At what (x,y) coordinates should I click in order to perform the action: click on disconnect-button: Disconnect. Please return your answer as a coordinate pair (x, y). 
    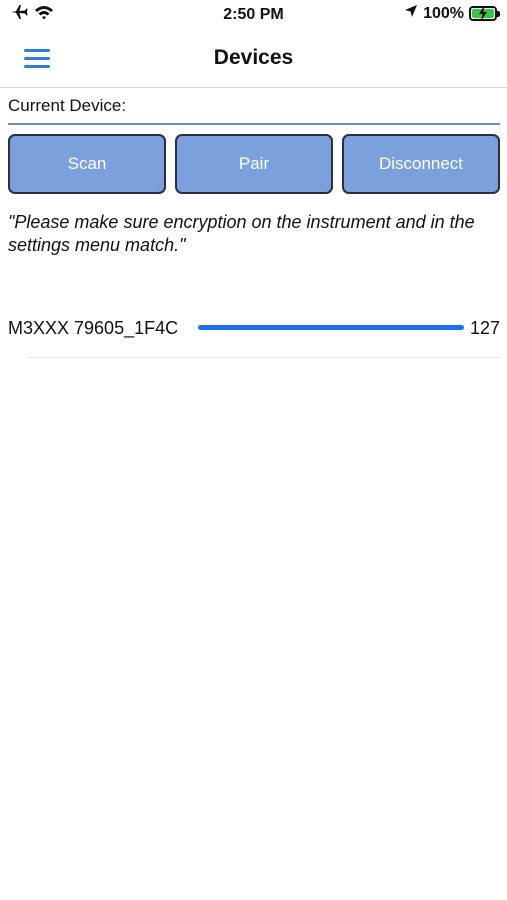
    Looking at the image, I should click on (421, 164).